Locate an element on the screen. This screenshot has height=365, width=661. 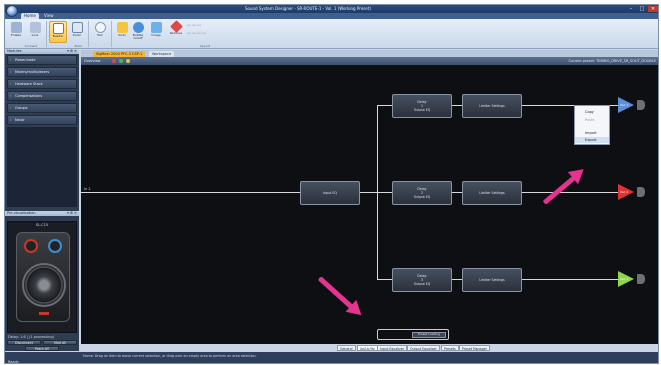
tab-presets: Presets is located at coordinates (450, 348).